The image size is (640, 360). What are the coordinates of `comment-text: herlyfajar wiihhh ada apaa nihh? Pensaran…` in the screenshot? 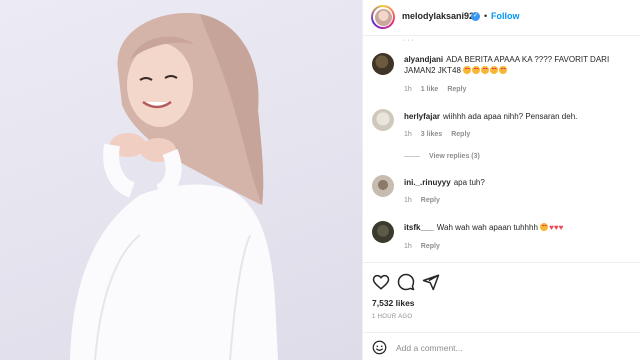 It's located at (520, 116).